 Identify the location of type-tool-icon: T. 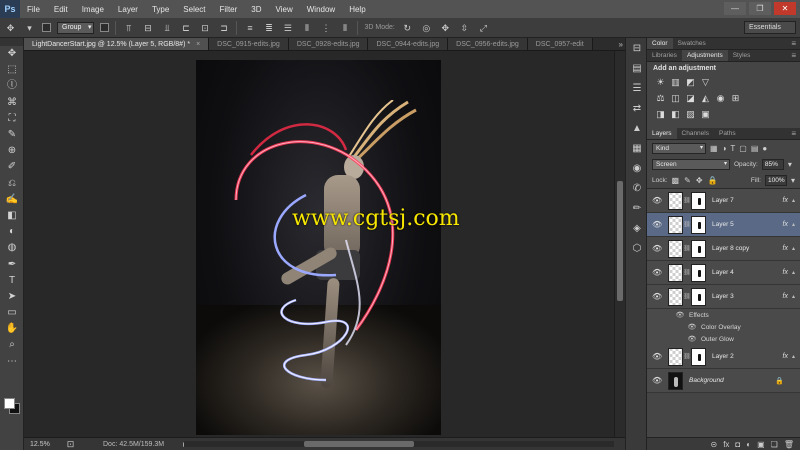
(12, 281).